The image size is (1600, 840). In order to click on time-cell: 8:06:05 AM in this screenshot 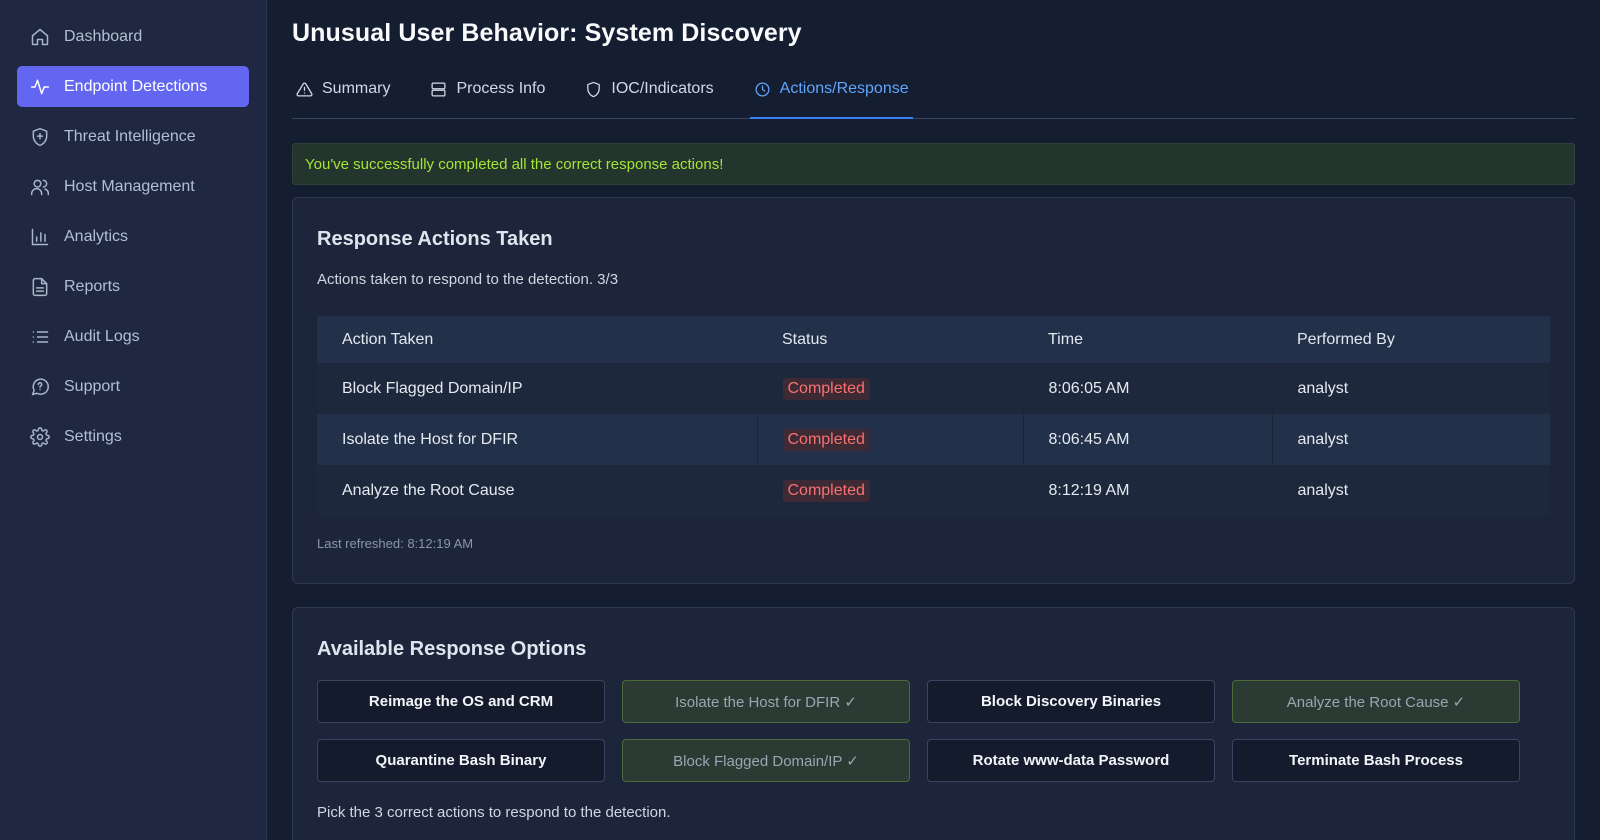, I will do `click(1148, 388)`.